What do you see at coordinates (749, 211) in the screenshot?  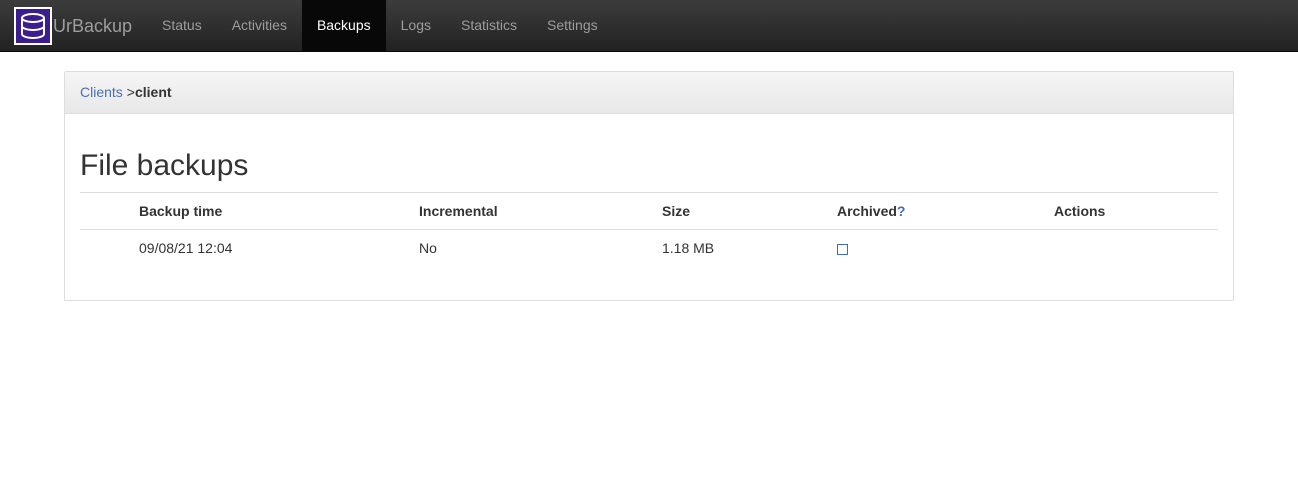 I see `column-header-size: Size` at bounding box center [749, 211].